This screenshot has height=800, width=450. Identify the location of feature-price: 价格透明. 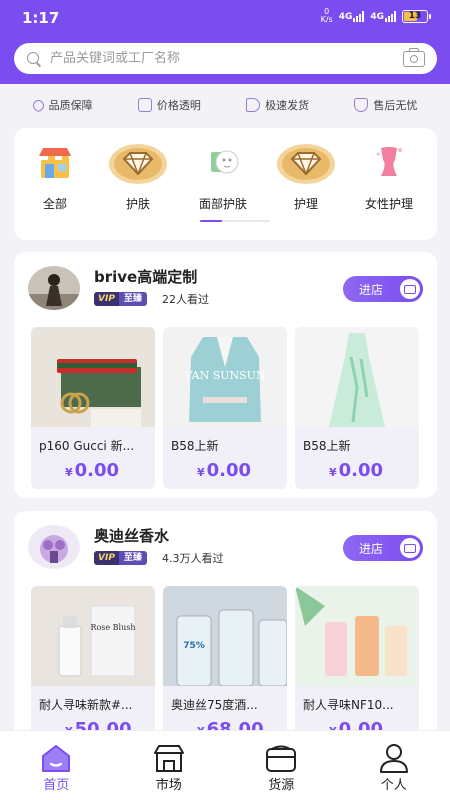
(169, 105).